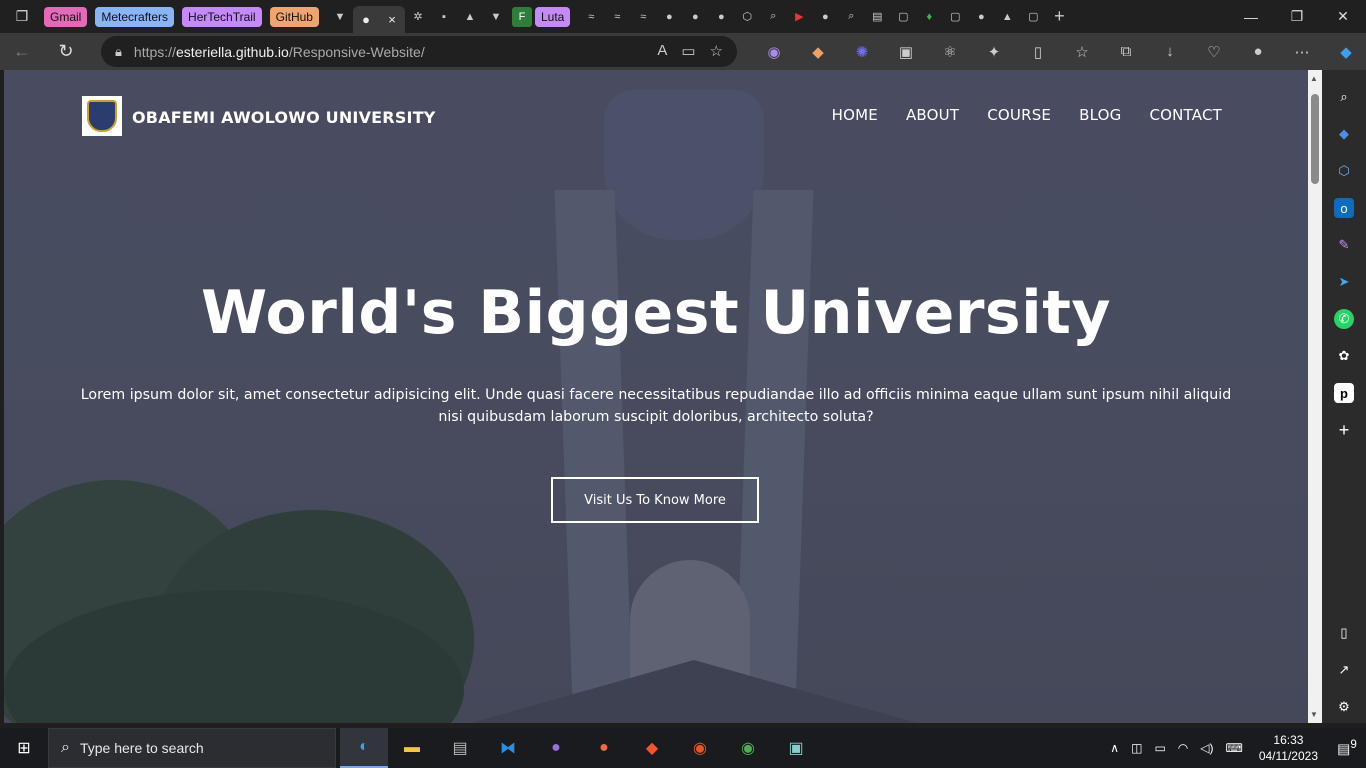  I want to click on nav-about: ABOUT, so click(932, 115).